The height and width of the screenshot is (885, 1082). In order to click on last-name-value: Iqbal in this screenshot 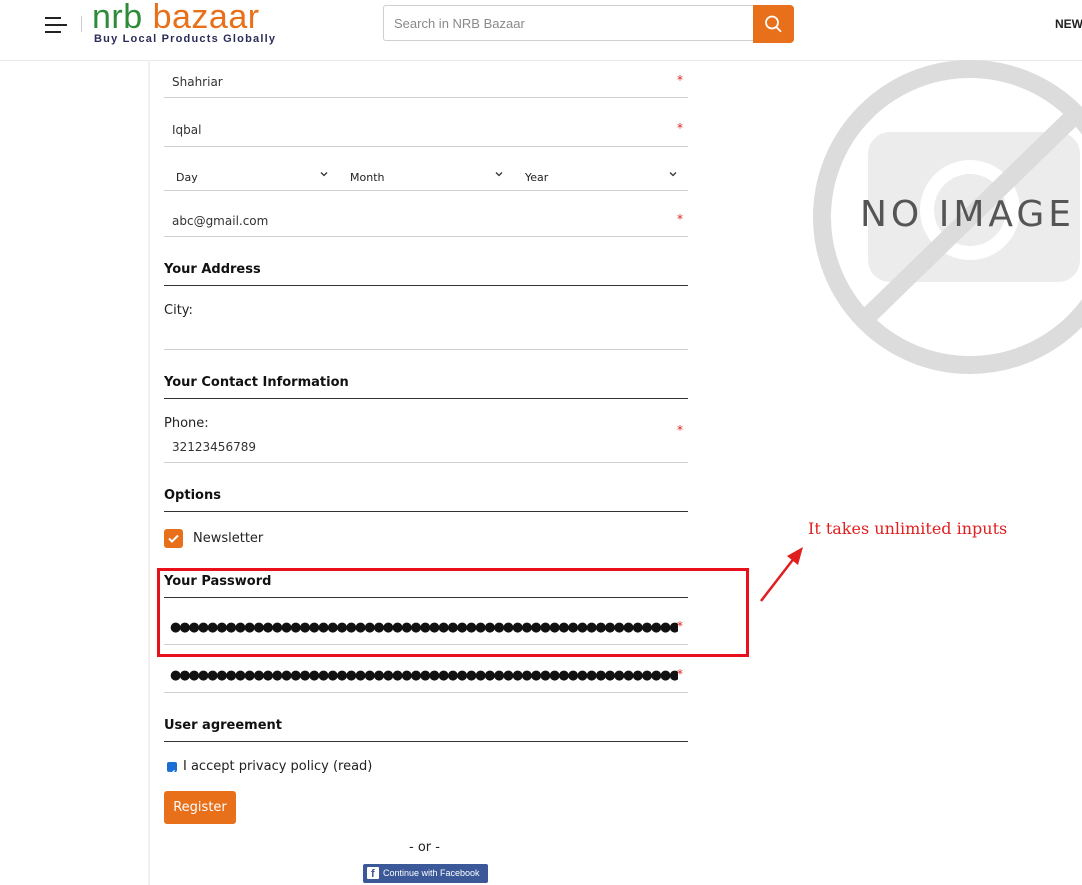, I will do `click(187, 130)`.